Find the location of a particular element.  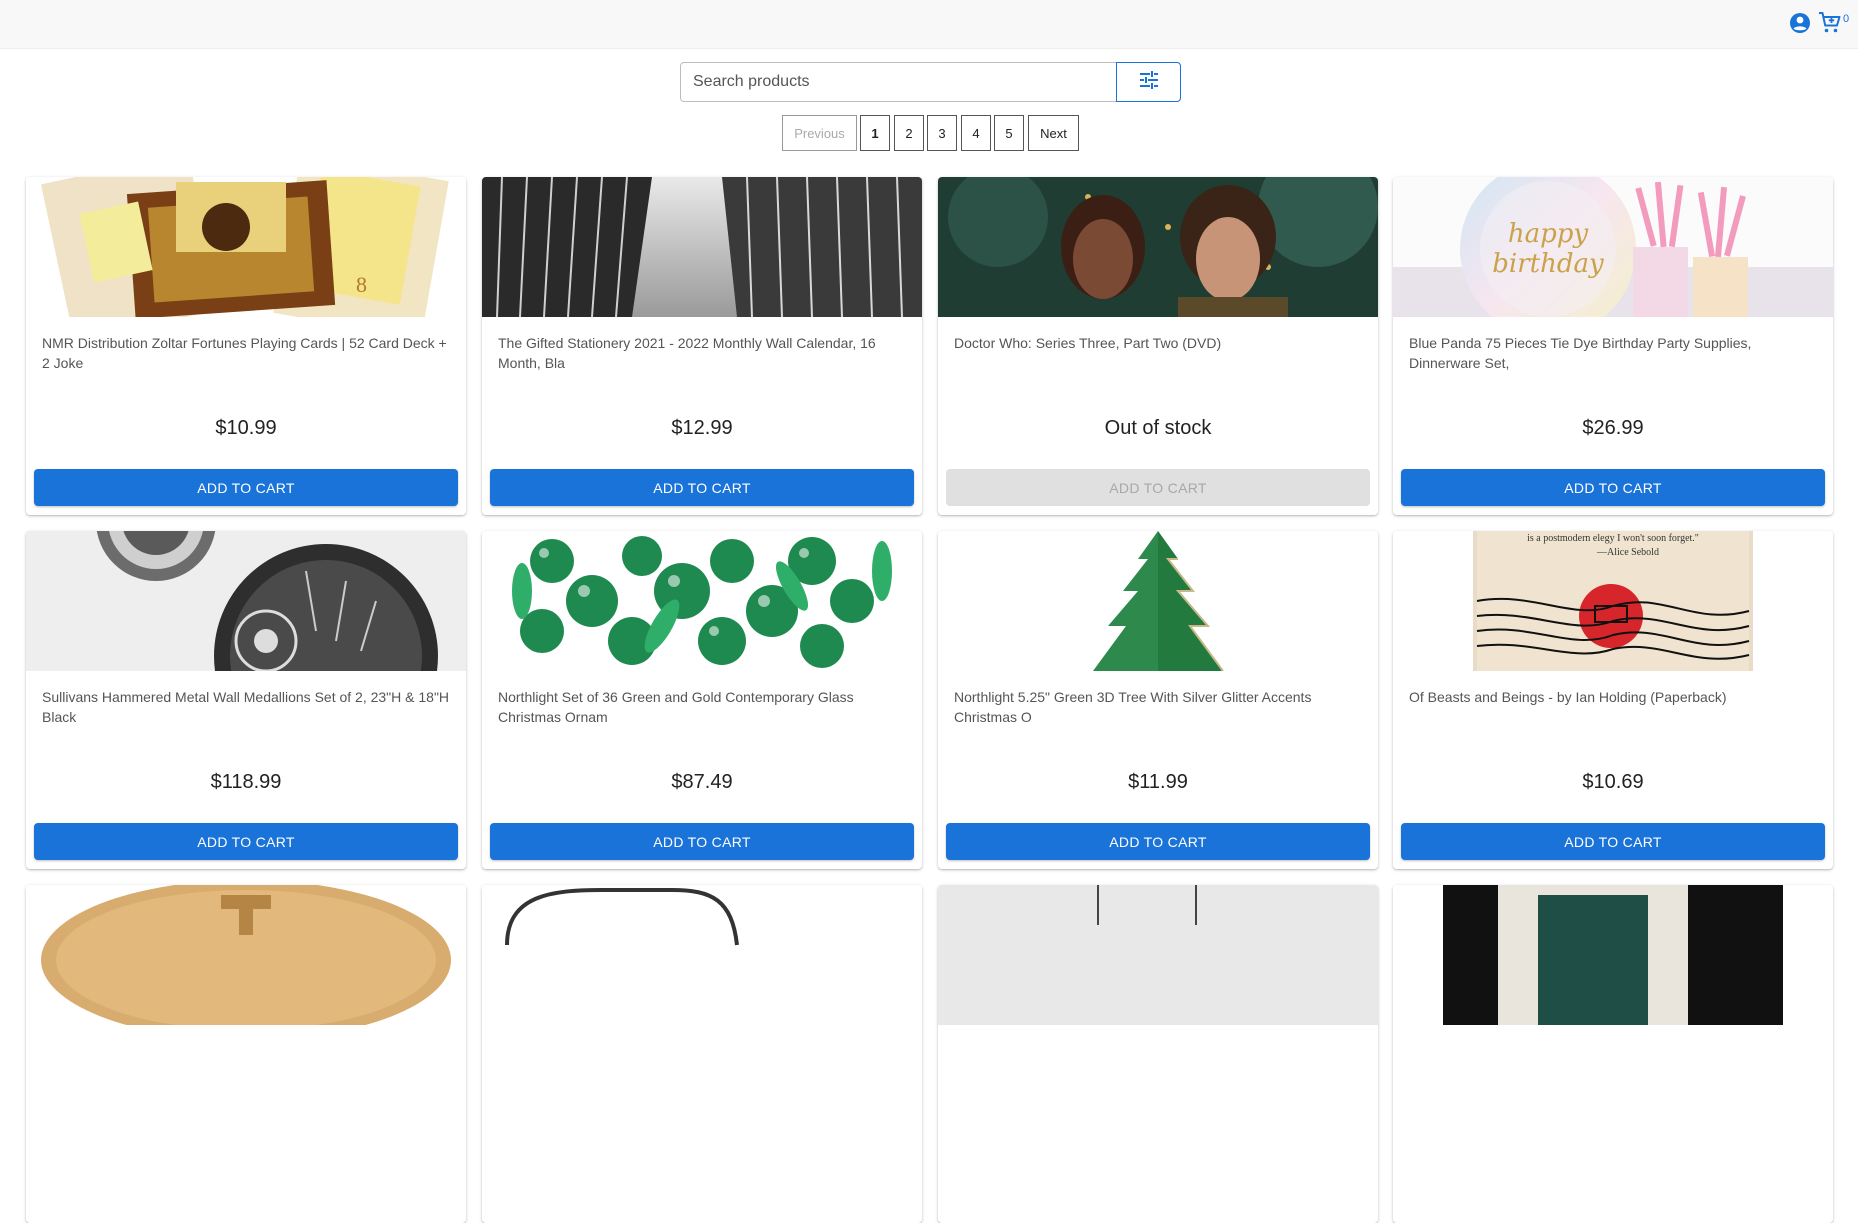

stock-status: Out of stock is located at coordinates (1158, 428).